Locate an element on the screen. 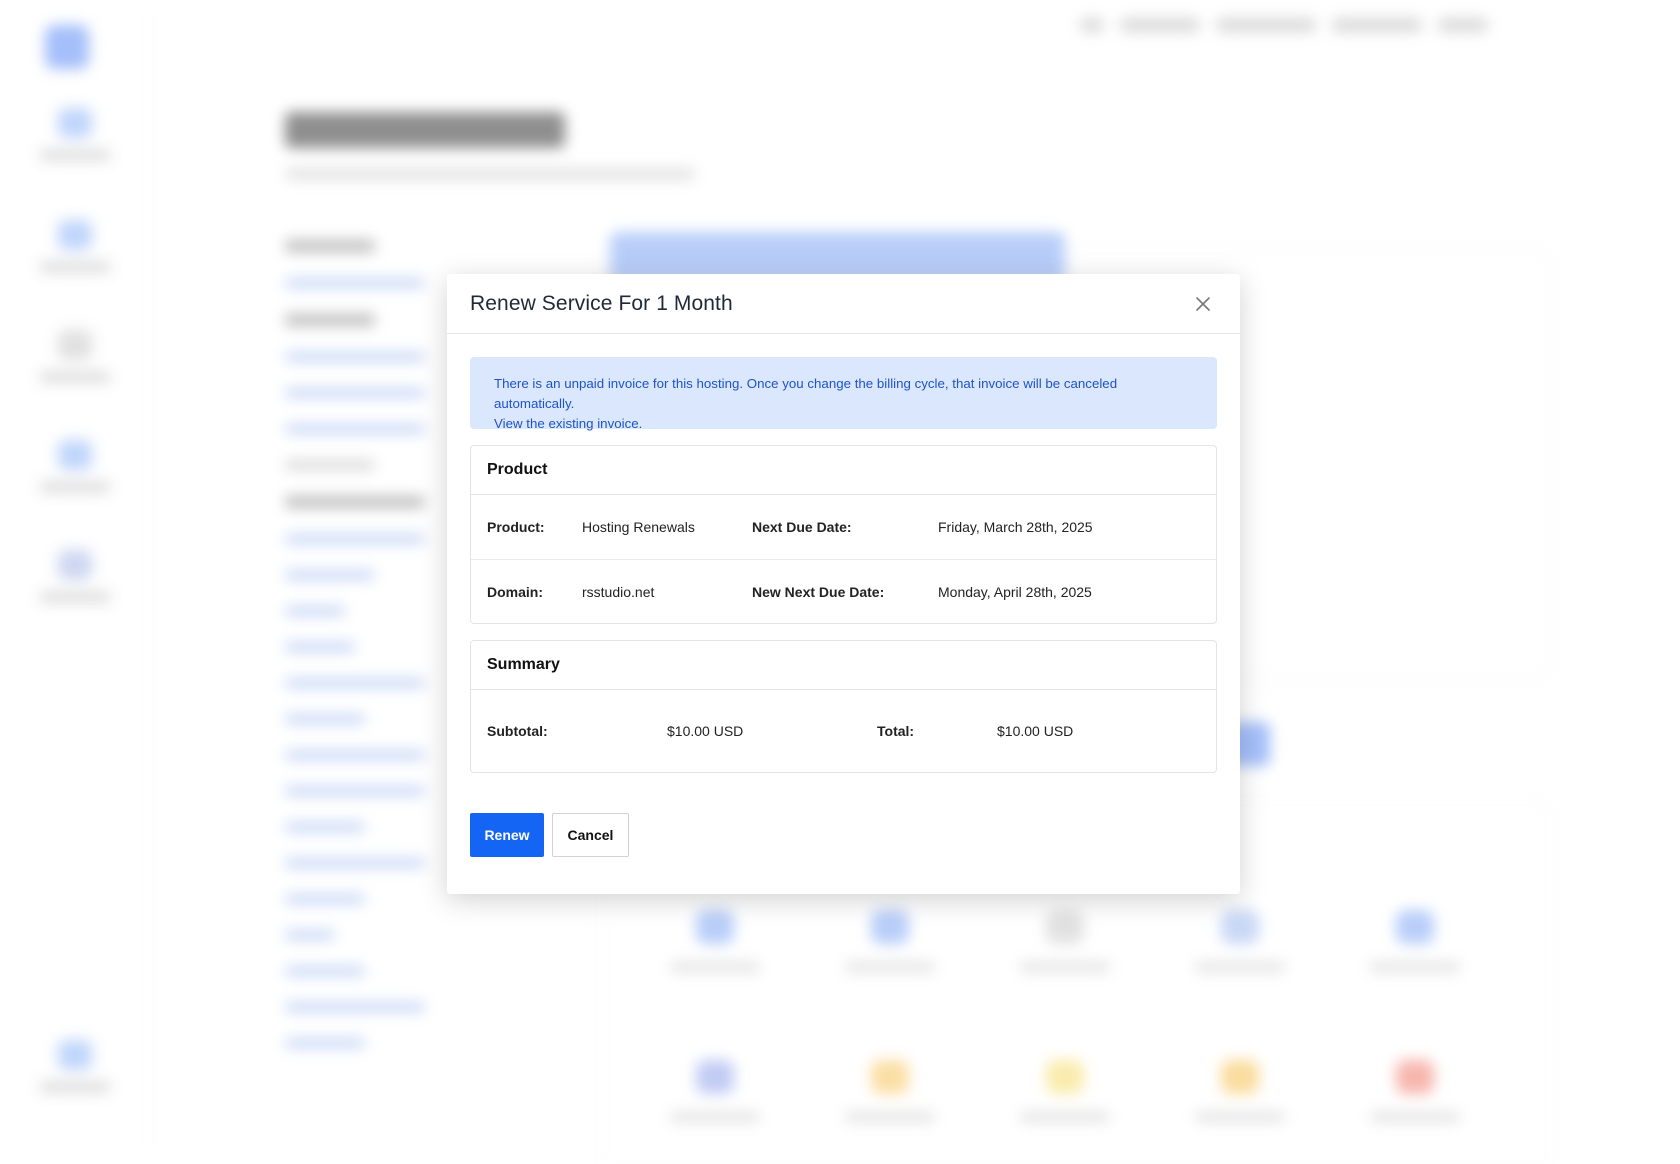  background-left-column is located at coordinates (355, 657).